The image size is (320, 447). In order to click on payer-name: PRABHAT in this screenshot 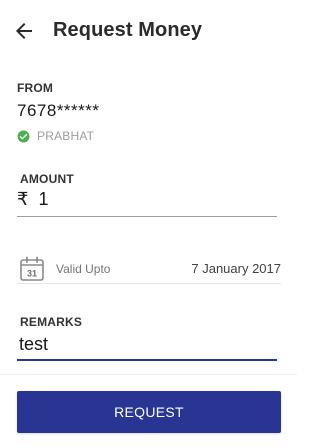, I will do `click(66, 136)`.